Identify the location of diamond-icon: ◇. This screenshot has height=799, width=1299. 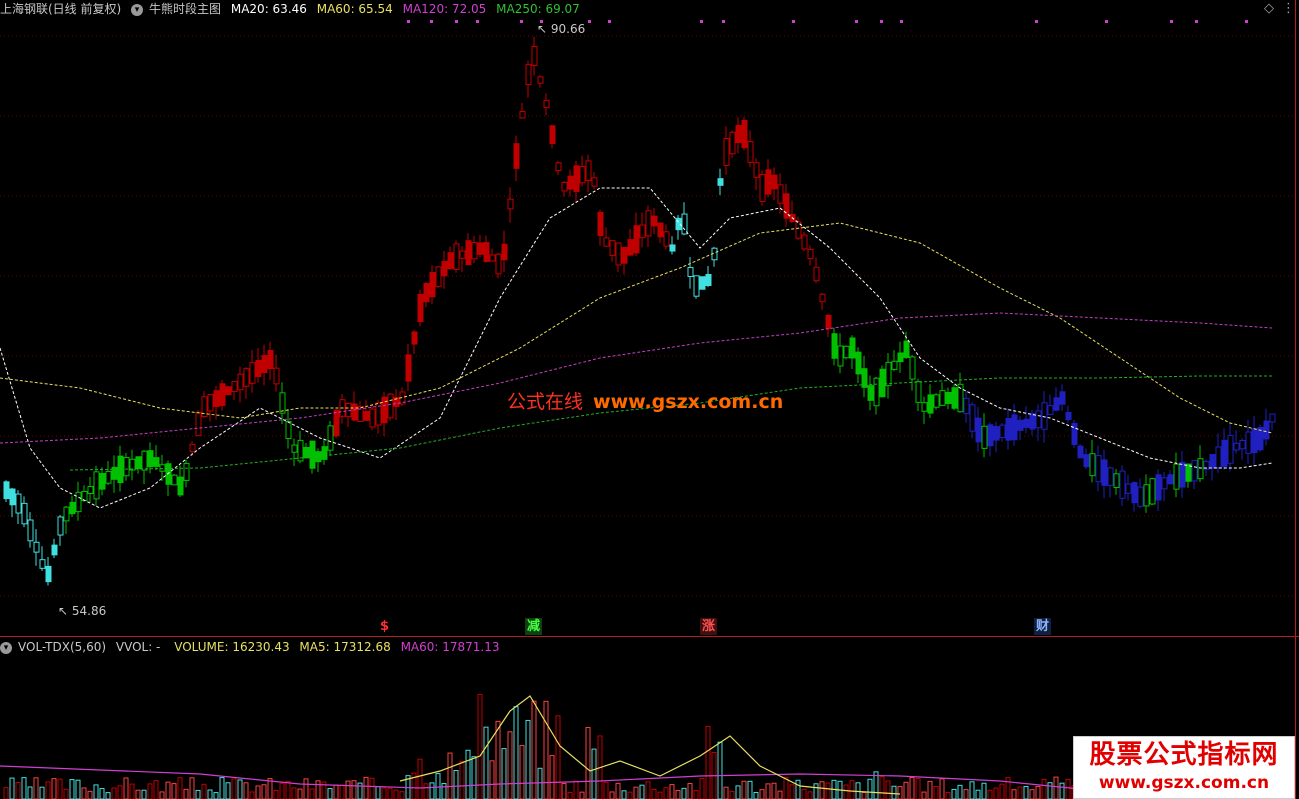
(1269, 8).